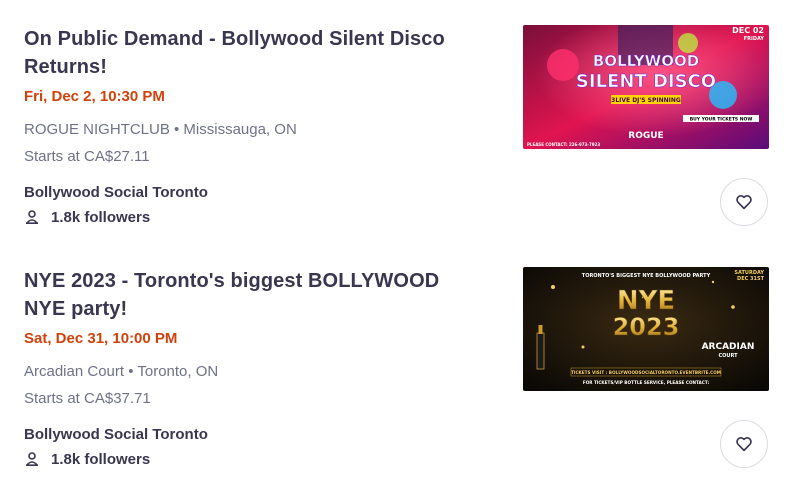 Image resolution: width=800 pixels, height=485 pixels. What do you see at coordinates (646, 276) in the screenshot?
I see `image-top-line: TORONTO'S BIGGEST NYE BOLLYWOOD PARTY` at bounding box center [646, 276].